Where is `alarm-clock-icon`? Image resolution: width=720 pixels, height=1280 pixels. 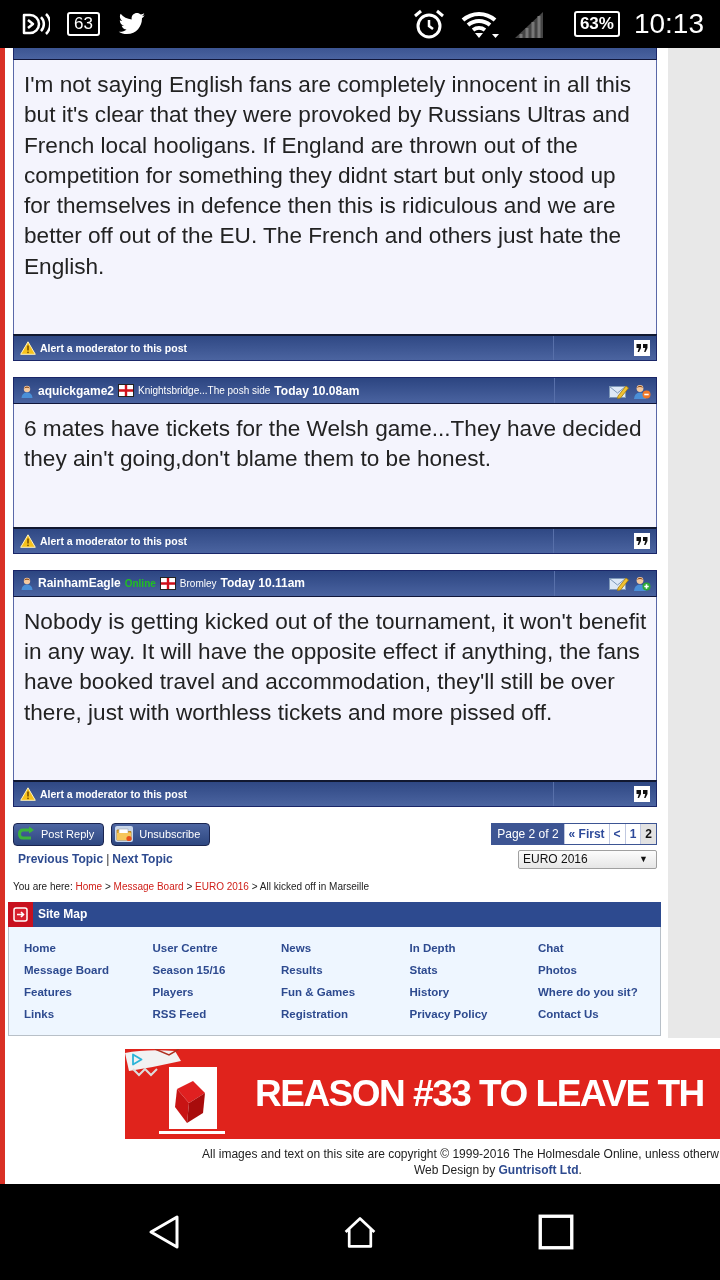 alarm-clock-icon is located at coordinates (428, 24).